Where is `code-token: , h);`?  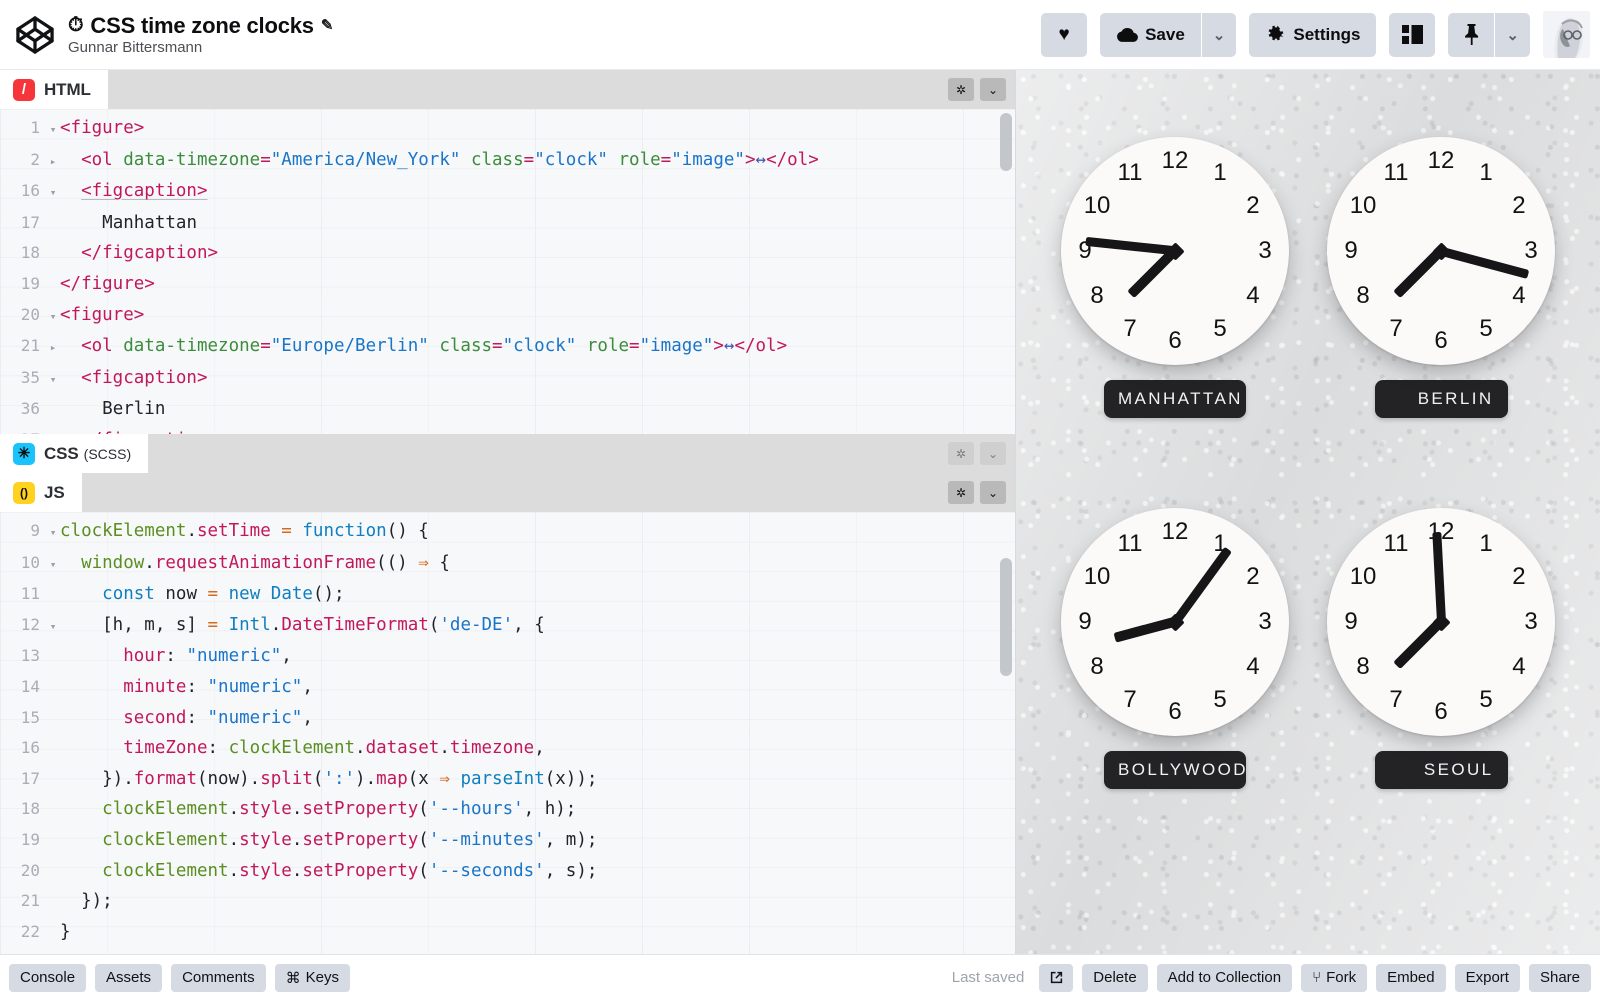 code-token: , h); is located at coordinates (550, 809).